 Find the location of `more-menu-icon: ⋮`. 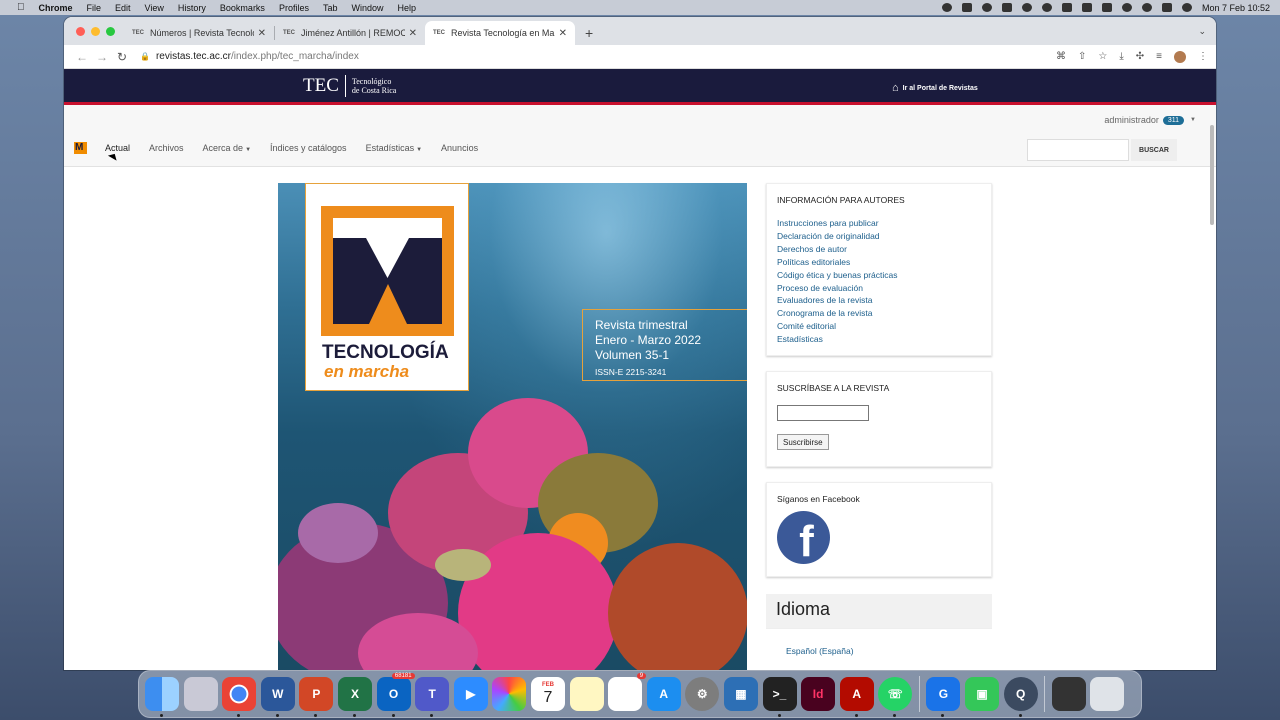

more-menu-icon: ⋮ is located at coordinates (1203, 56).